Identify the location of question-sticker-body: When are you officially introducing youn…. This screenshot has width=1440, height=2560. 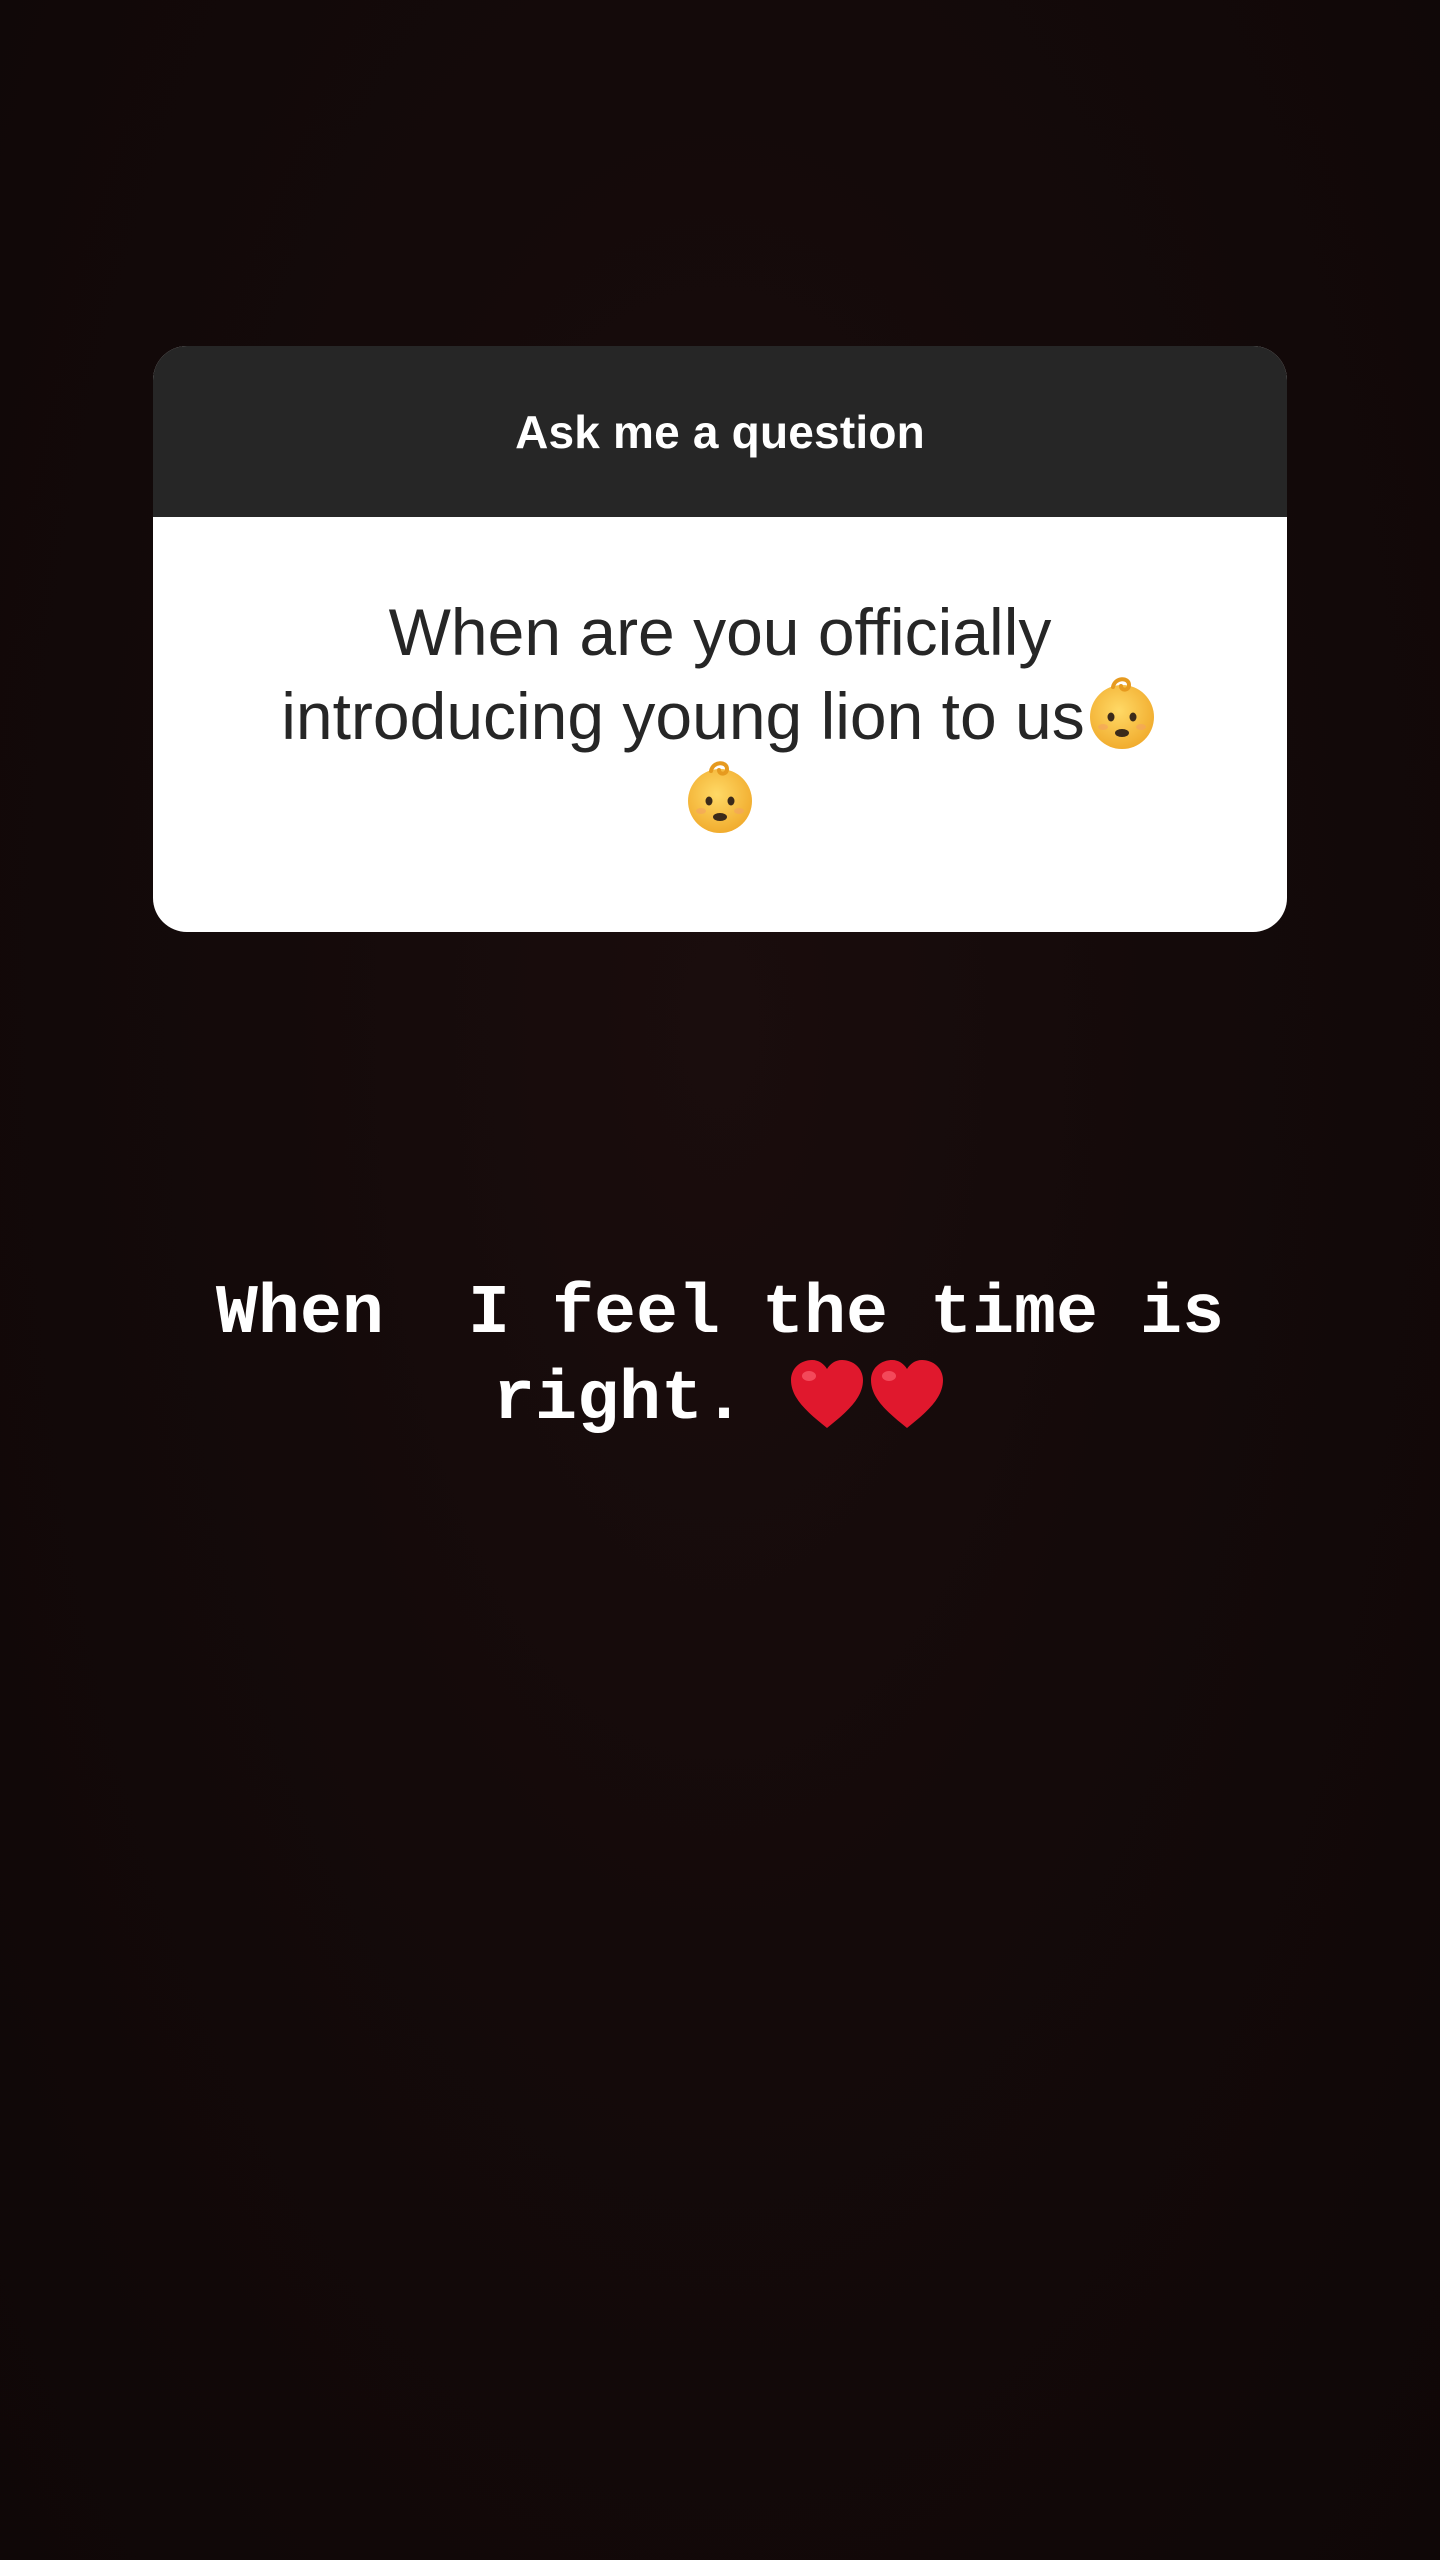
(720, 724).